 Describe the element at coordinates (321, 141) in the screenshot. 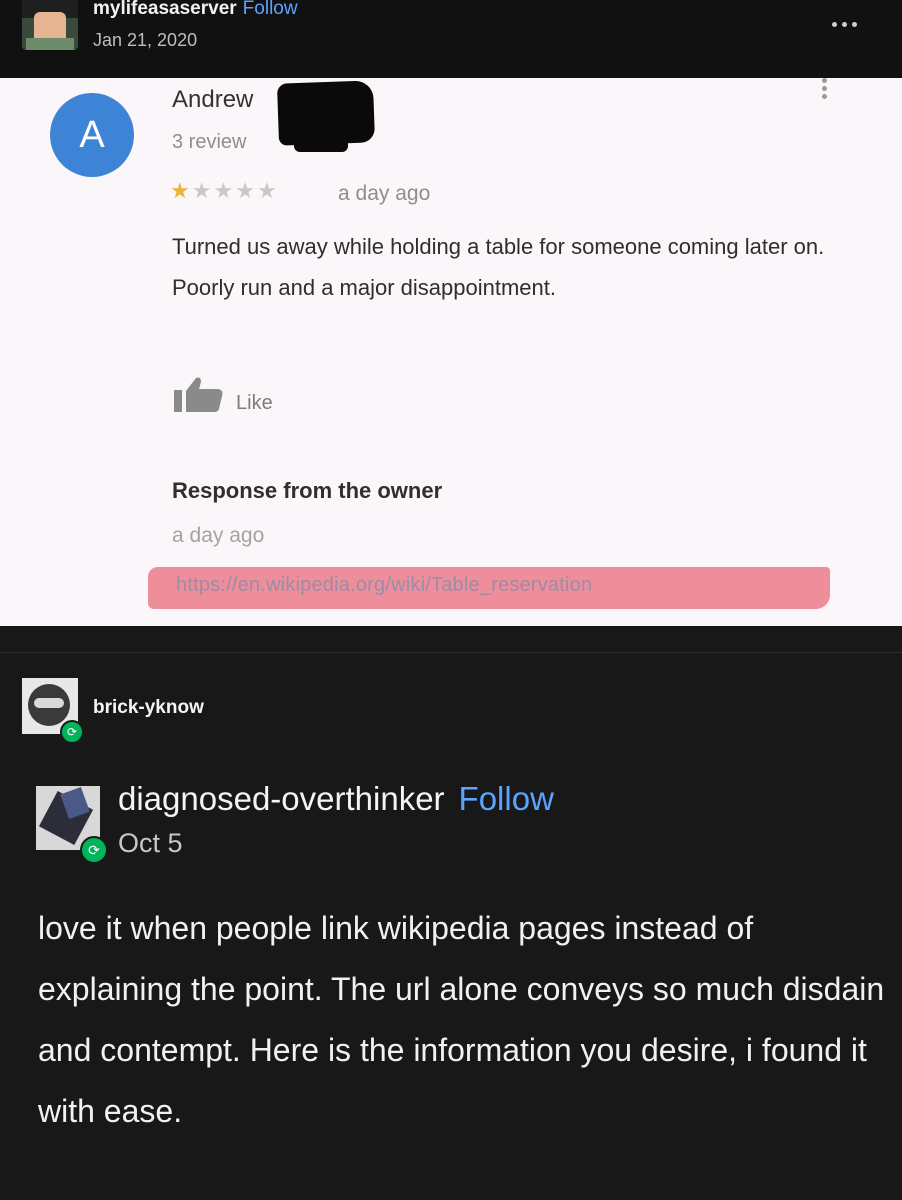

I see `redaction-mark-lower` at that location.